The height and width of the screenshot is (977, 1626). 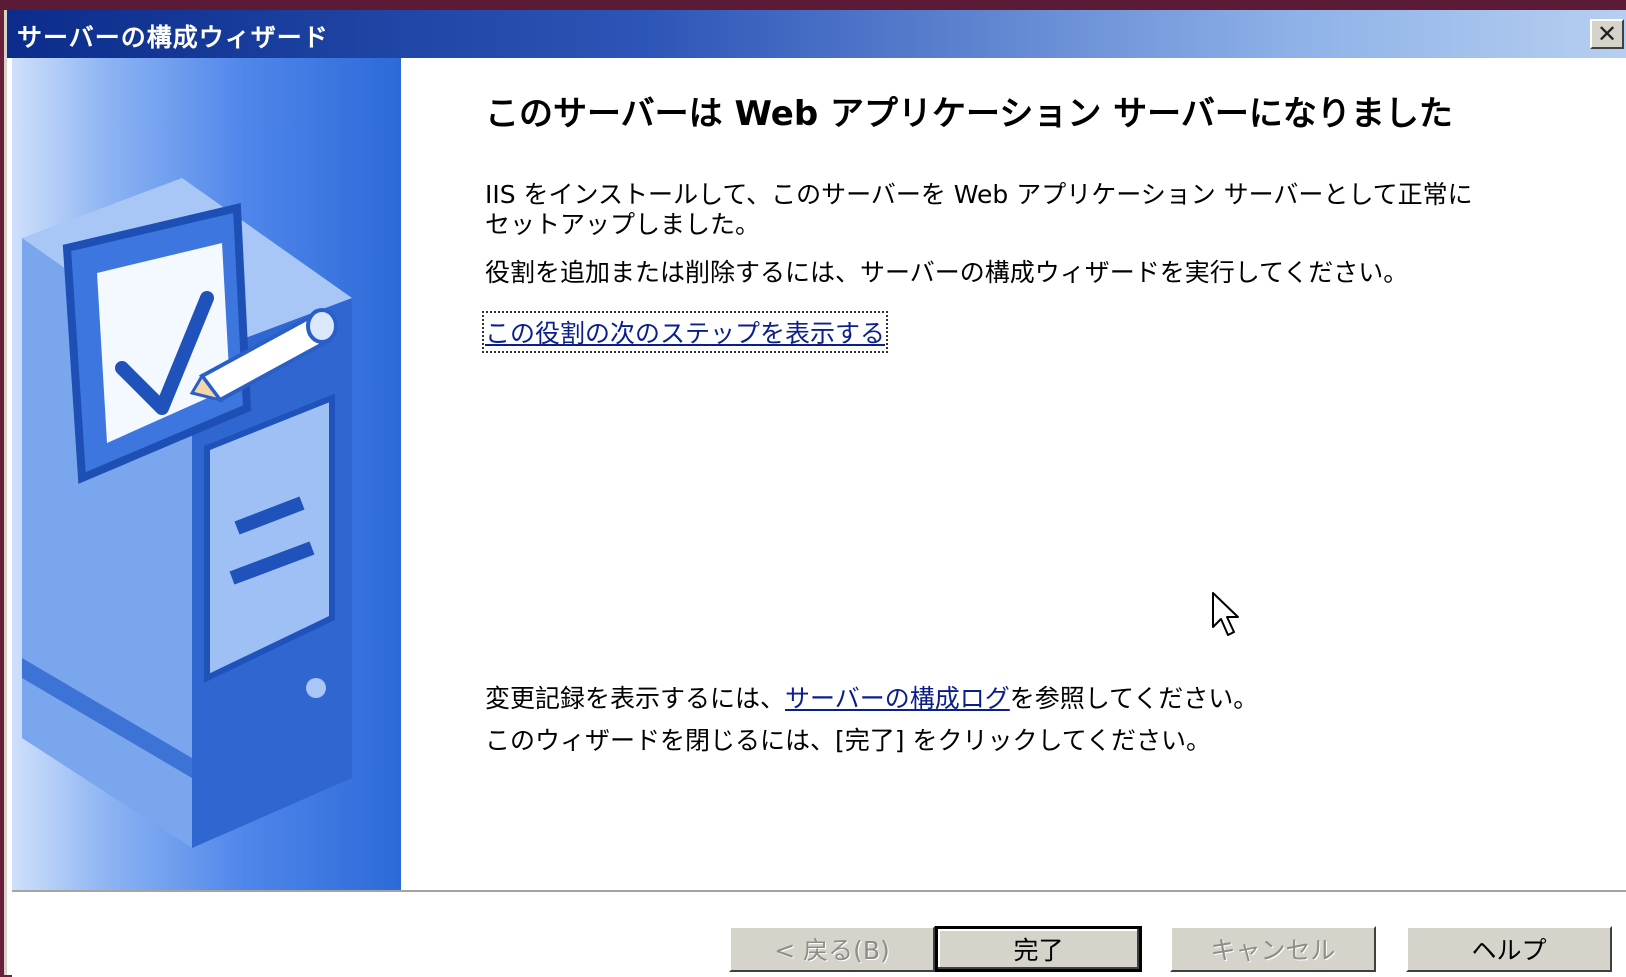 I want to click on back-button: < 戻る(B), so click(x=832, y=949).